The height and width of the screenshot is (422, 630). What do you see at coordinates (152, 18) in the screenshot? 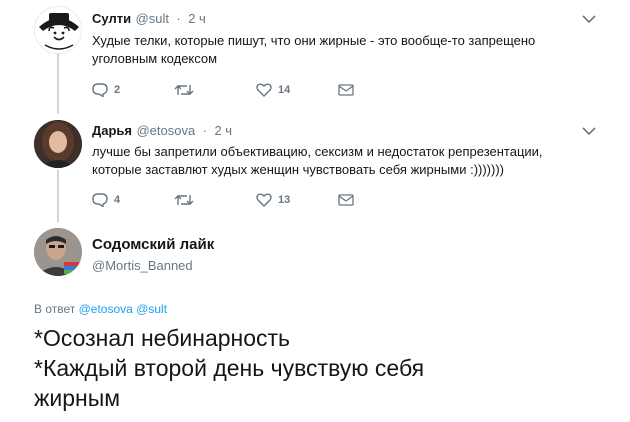
I see `author-handle: @sult` at bounding box center [152, 18].